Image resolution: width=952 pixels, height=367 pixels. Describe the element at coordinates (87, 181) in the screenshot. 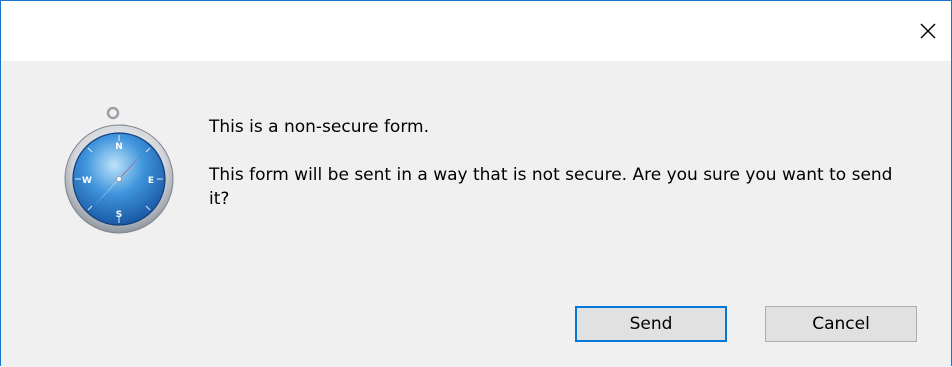

I see `svg-text: W` at that location.